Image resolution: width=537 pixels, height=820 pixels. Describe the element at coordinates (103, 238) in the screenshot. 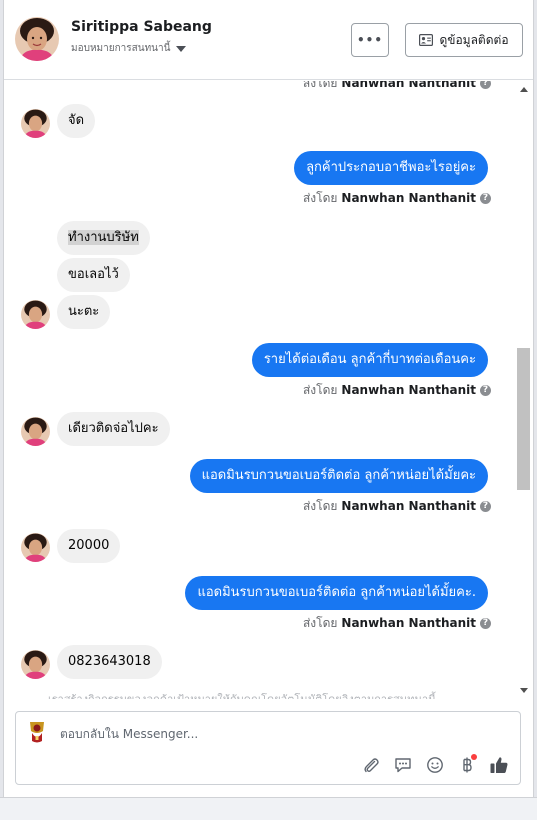

I see `message-incoming: ทำงานบริษัท` at that location.